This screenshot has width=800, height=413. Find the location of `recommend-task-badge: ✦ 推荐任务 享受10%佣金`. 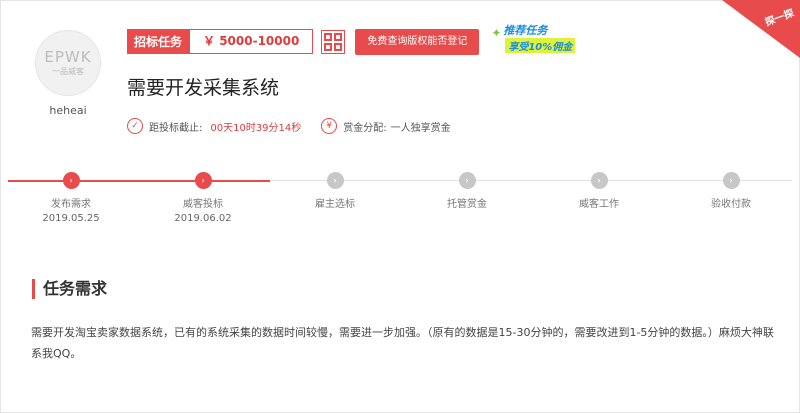

recommend-task-badge: ✦ 推荐任务 享受10%佣金 is located at coordinates (539, 39).